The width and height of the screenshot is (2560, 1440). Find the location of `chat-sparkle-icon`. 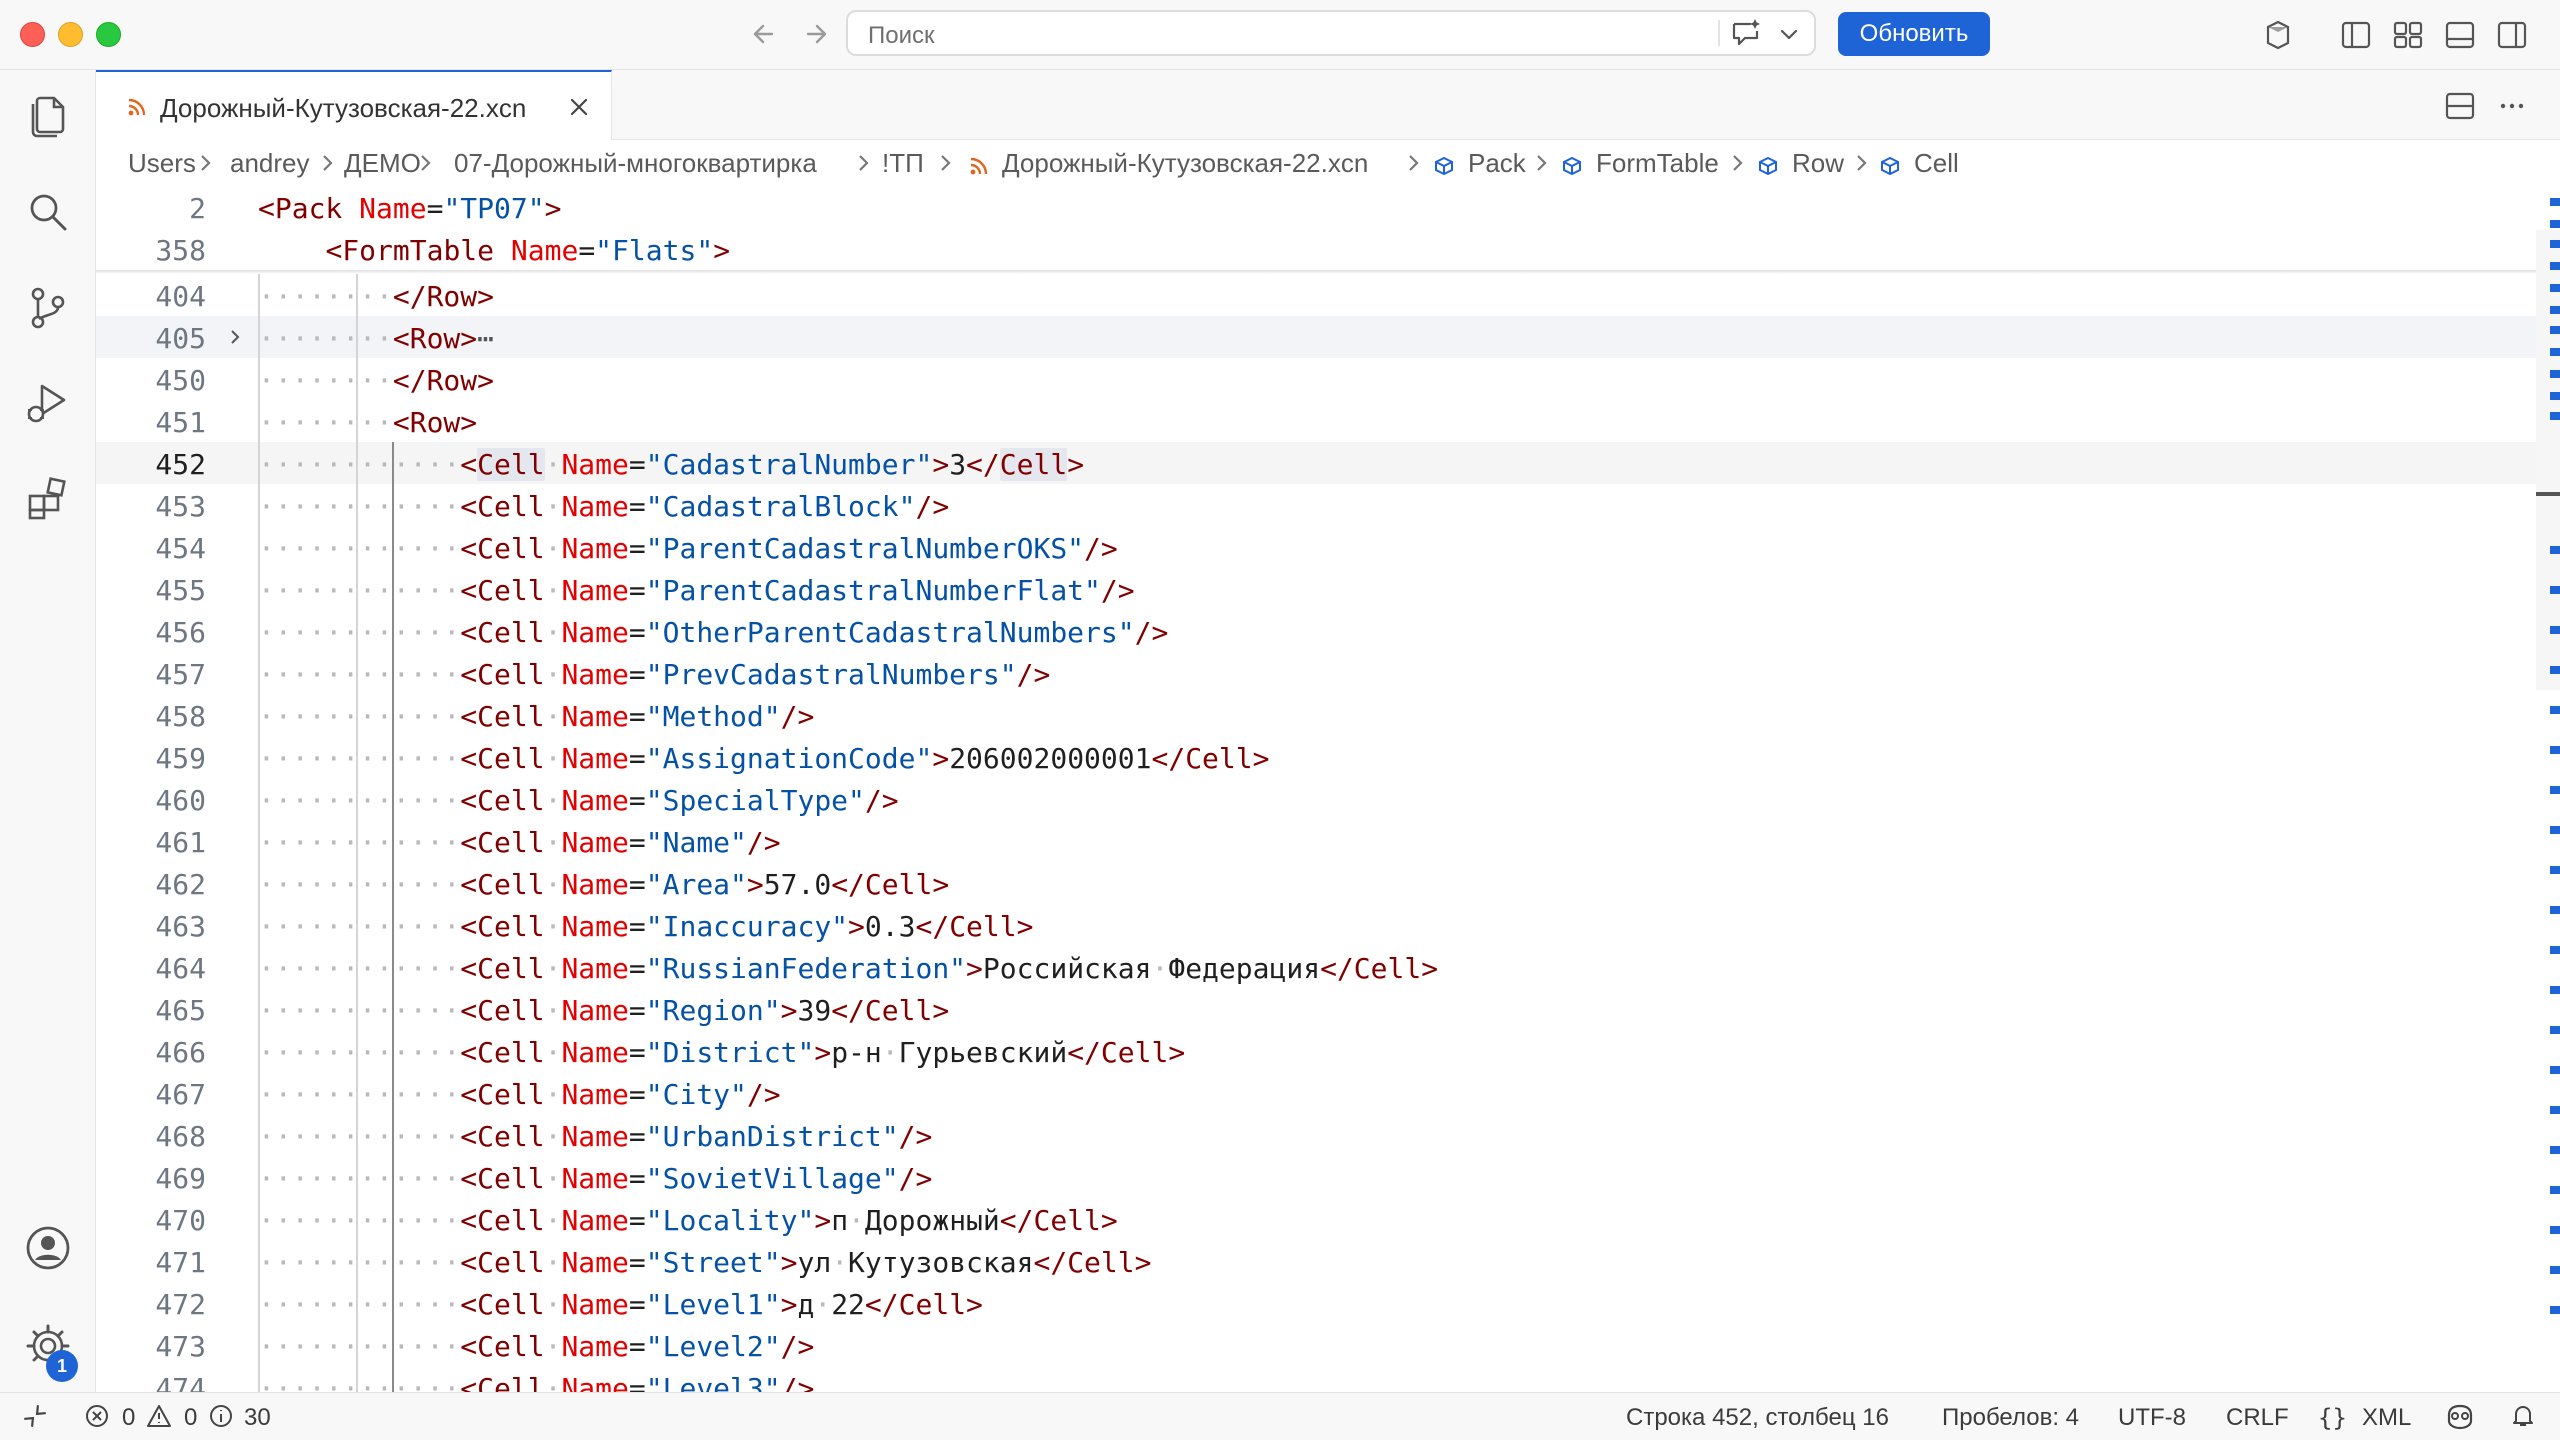

chat-sparkle-icon is located at coordinates (1746, 34).